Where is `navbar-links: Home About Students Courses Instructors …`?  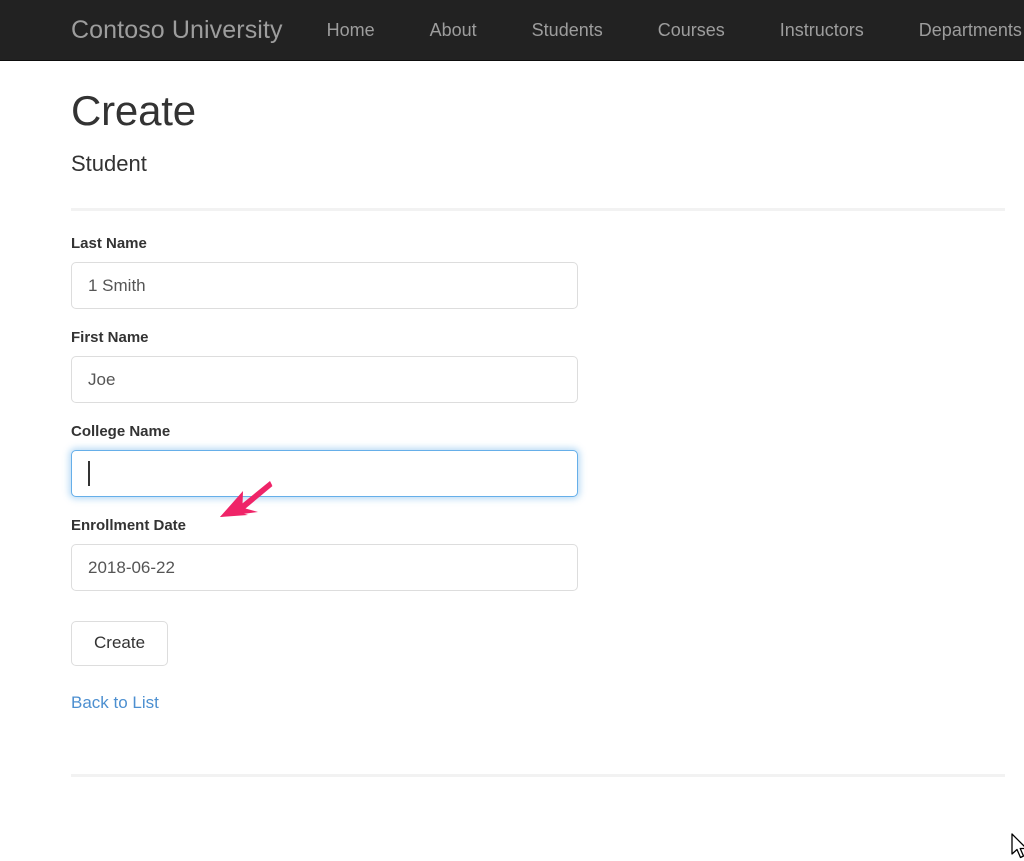 navbar-links: Home About Students Courses Instructors … is located at coordinates (674, 30).